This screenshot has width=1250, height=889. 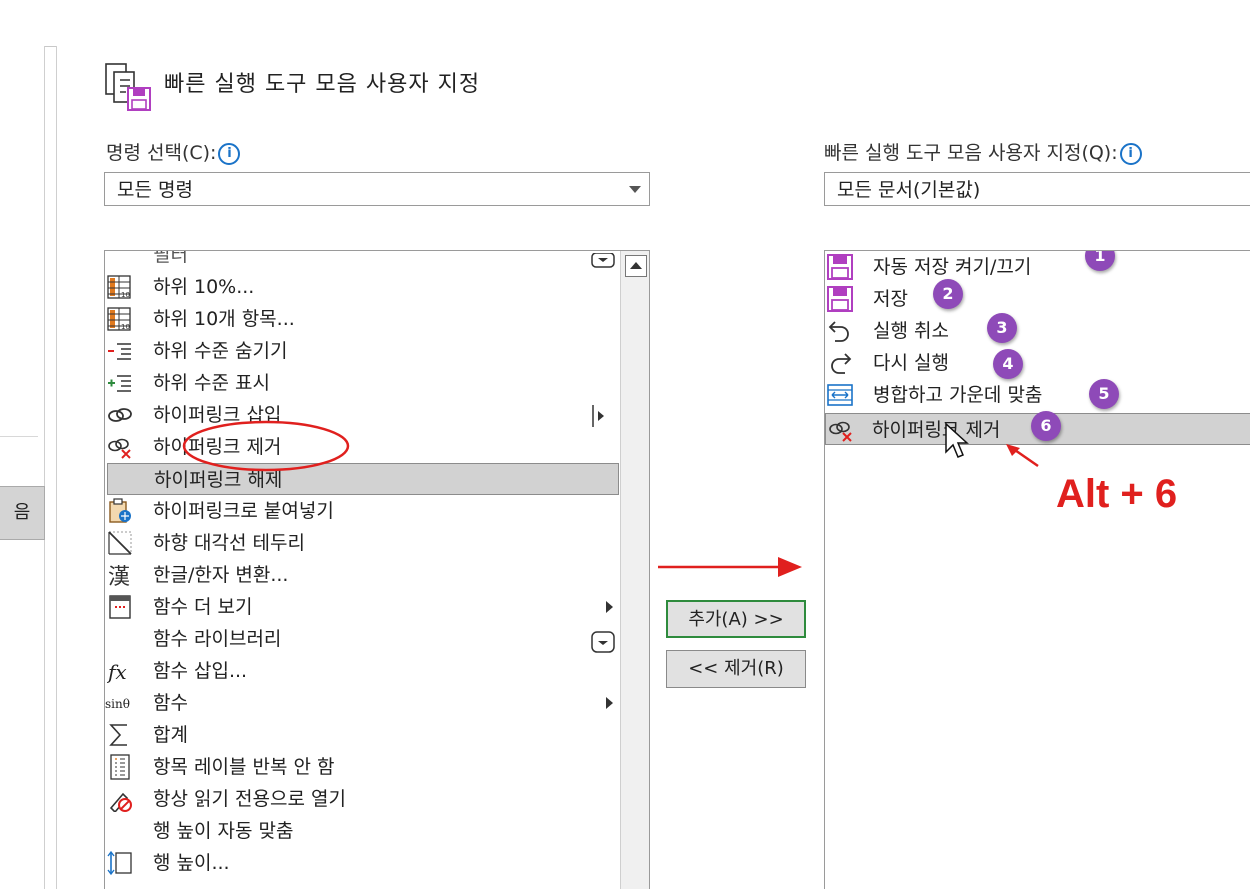 What do you see at coordinates (1002, 328) in the screenshot?
I see `step-badge: 3` at bounding box center [1002, 328].